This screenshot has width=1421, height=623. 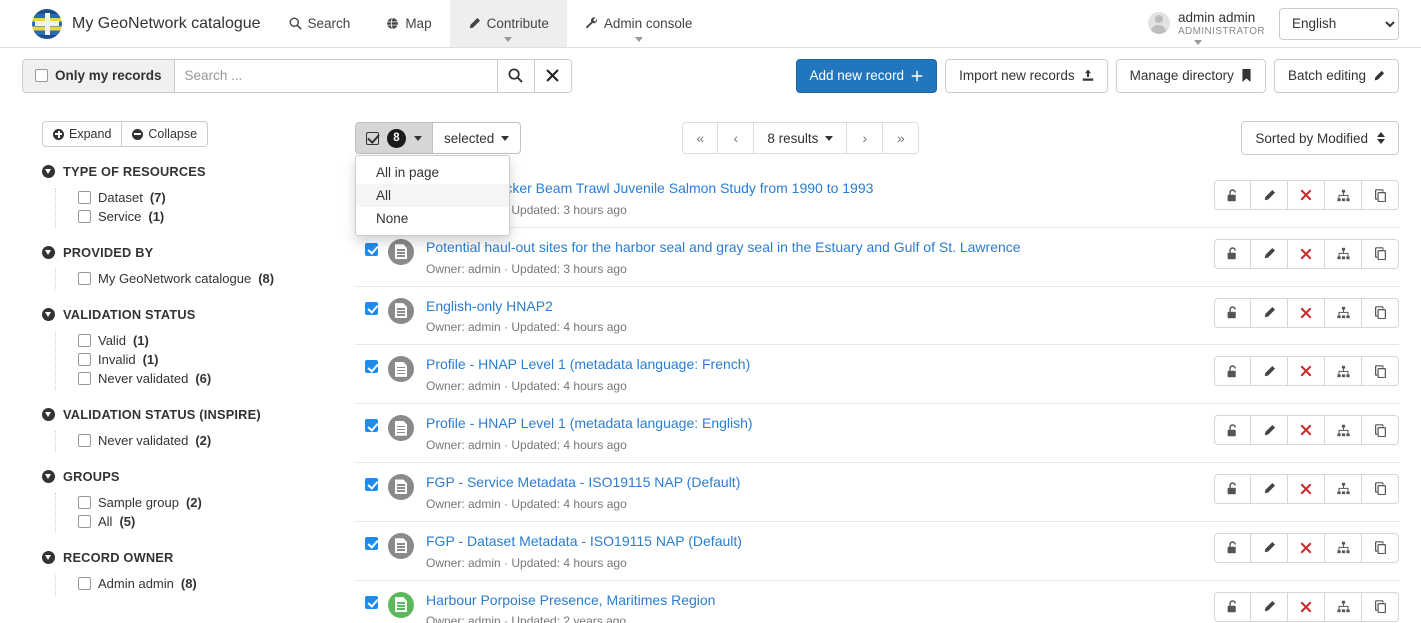 I want to click on facet-option-my-geonetwork-catalogue: My GeoNetwork catalogue (8), so click(x=216, y=278).